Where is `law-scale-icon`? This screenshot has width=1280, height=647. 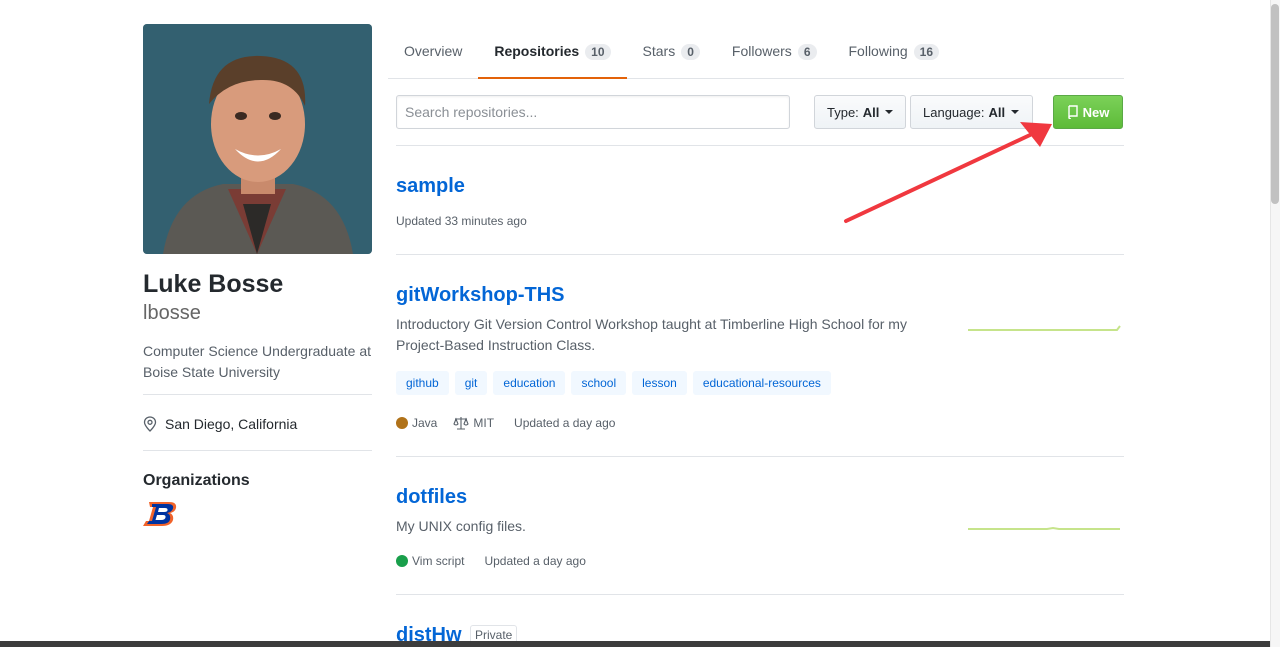
law-scale-icon is located at coordinates (461, 423).